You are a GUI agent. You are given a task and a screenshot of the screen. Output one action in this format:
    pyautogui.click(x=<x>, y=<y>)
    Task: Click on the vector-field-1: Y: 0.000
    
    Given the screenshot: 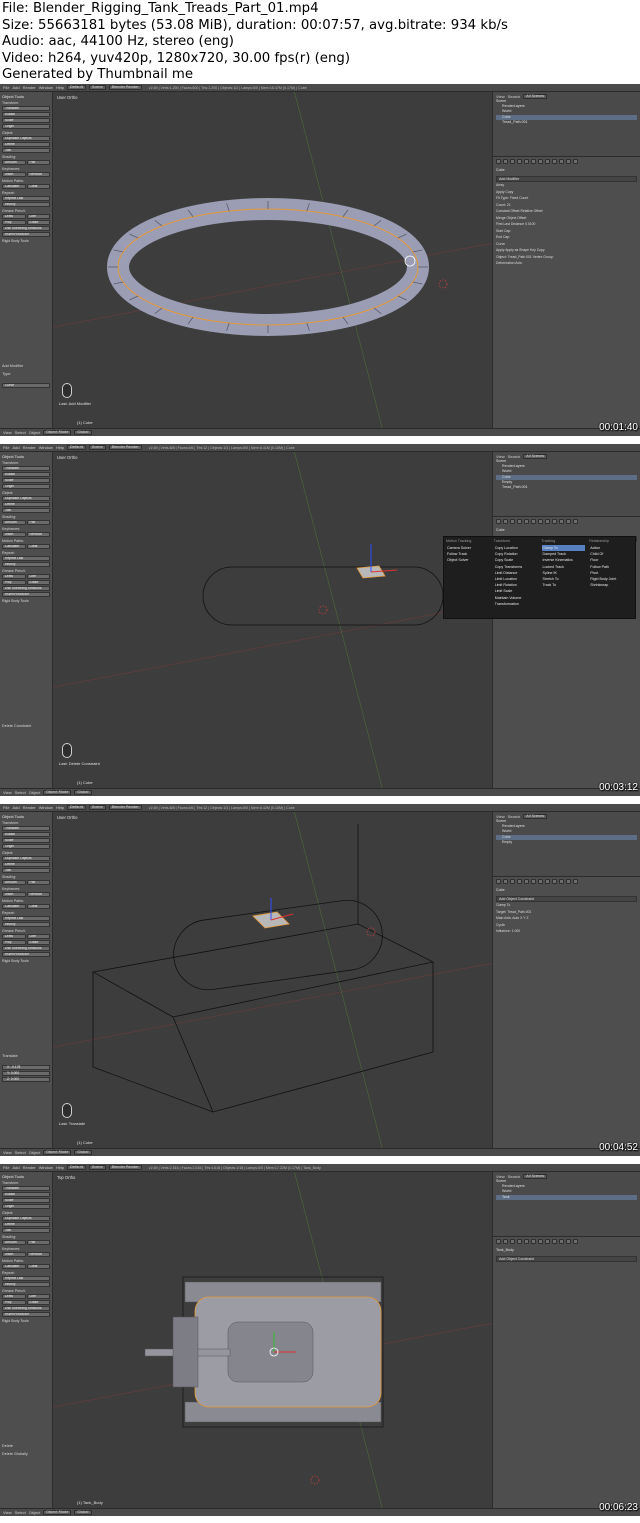 What is the action you would take?
    pyautogui.click(x=26, y=1073)
    